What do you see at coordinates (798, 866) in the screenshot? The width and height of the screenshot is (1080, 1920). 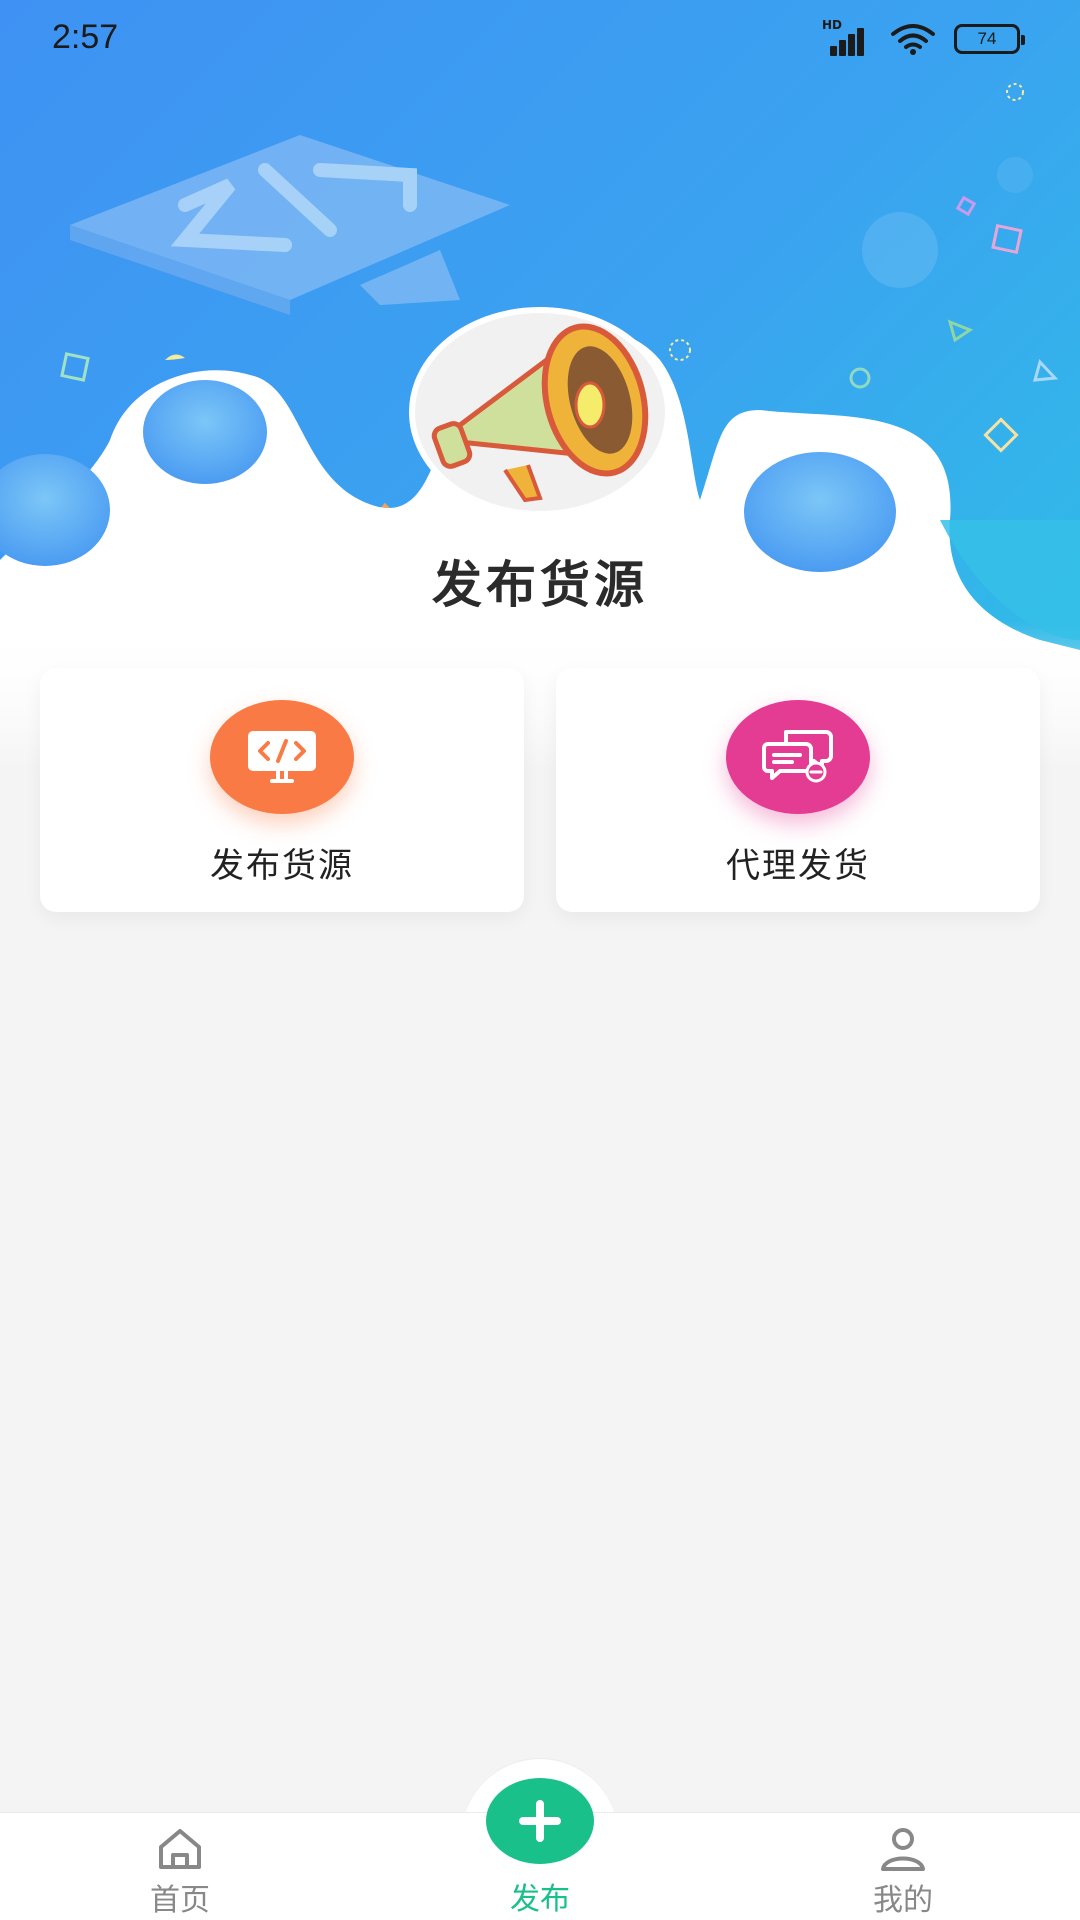 I see `agent-shipping-label: 代理发货` at bounding box center [798, 866].